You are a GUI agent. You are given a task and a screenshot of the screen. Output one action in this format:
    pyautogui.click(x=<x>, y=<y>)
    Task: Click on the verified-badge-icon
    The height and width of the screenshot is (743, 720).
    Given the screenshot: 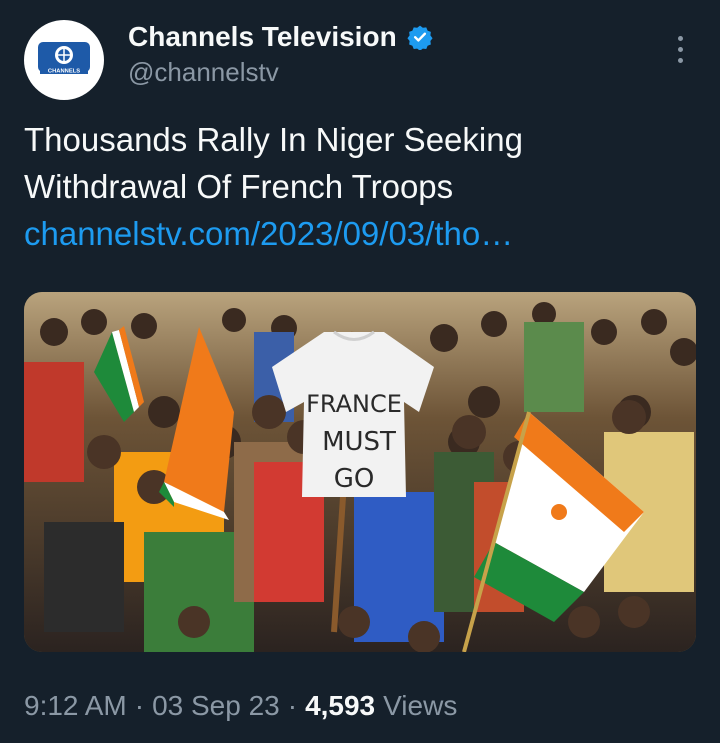 What is the action you would take?
    pyautogui.click(x=420, y=37)
    